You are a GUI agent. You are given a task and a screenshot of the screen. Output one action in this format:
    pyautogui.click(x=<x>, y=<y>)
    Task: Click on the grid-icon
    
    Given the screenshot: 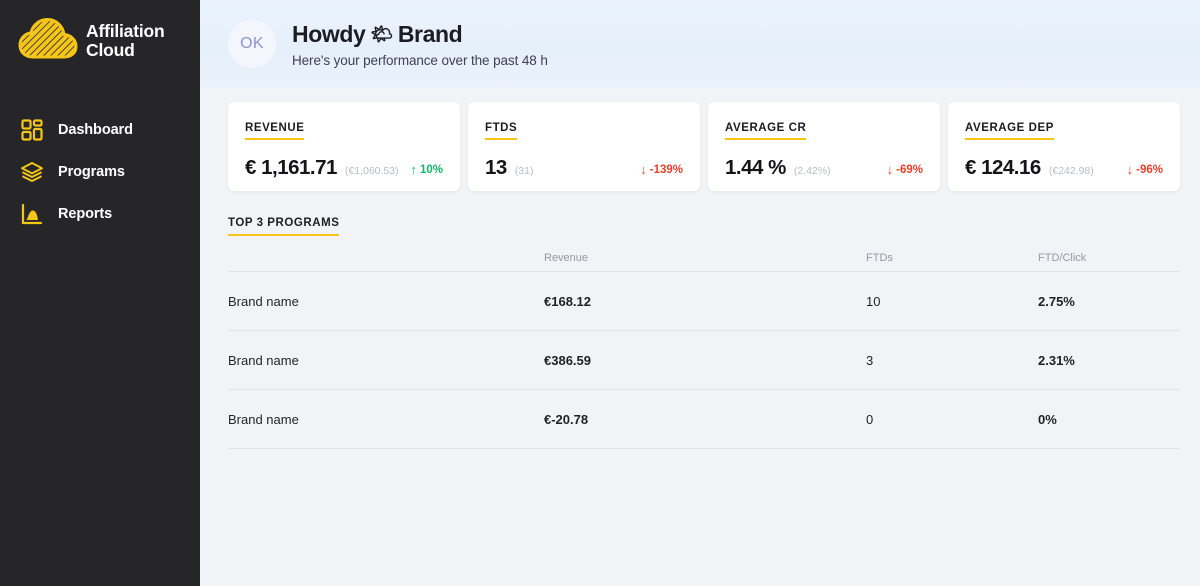 What is the action you would take?
    pyautogui.click(x=32, y=130)
    